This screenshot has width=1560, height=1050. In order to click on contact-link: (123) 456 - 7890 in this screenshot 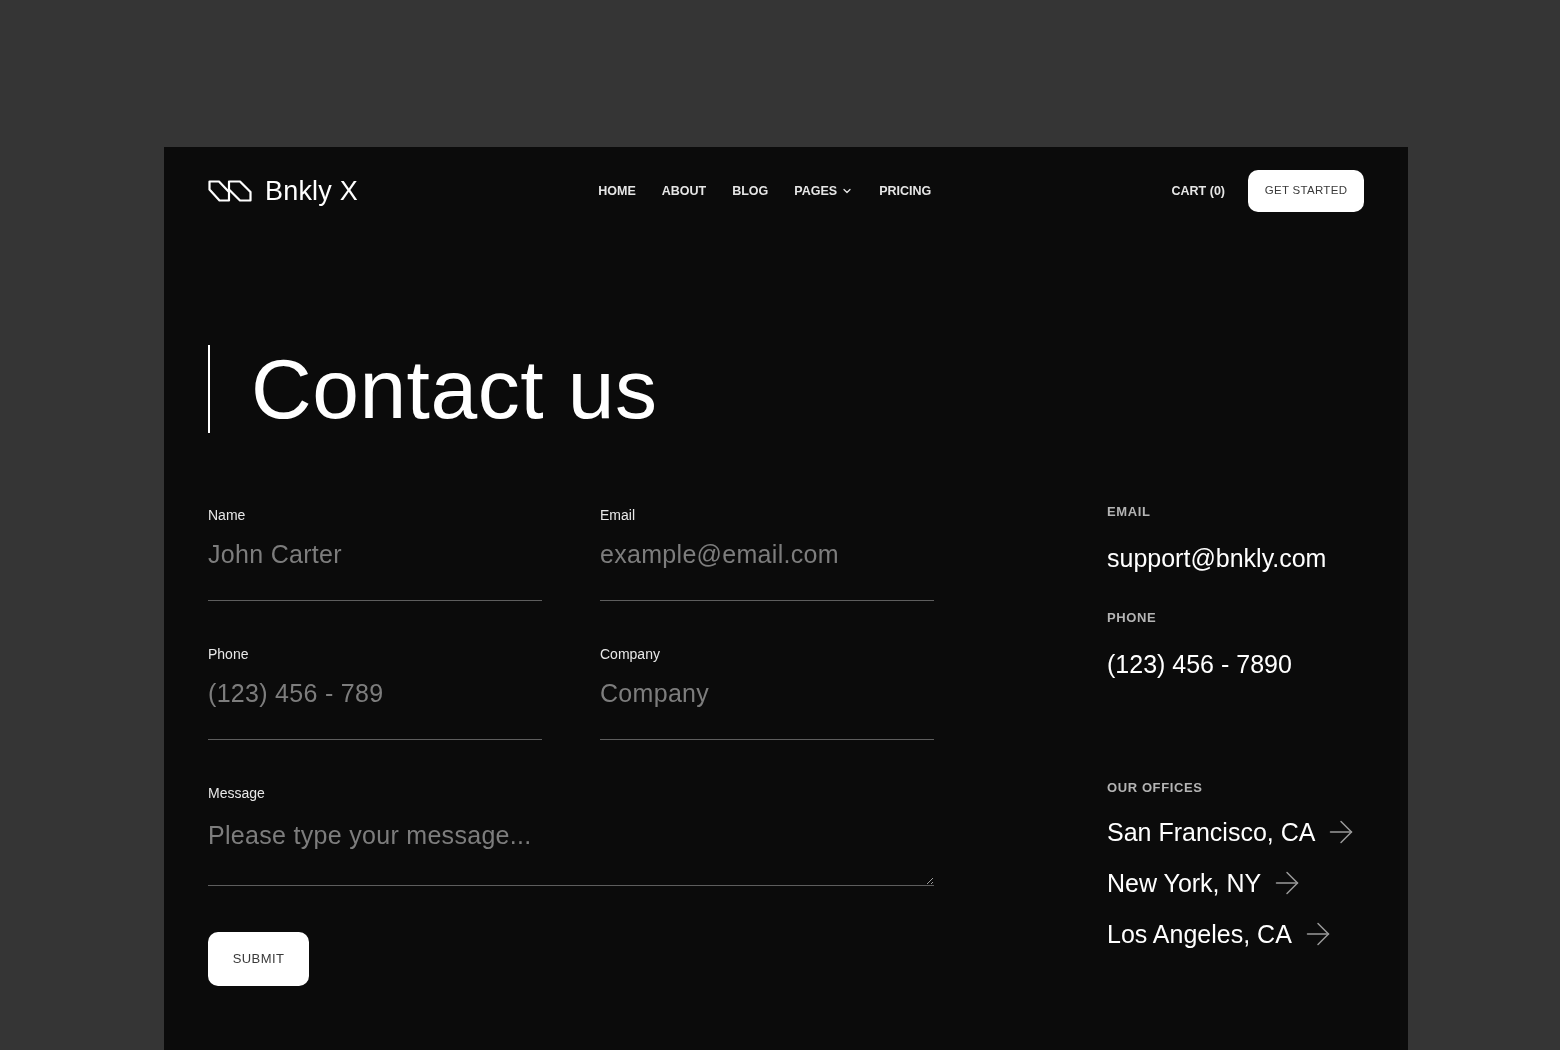, I will do `click(1199, 664)`.